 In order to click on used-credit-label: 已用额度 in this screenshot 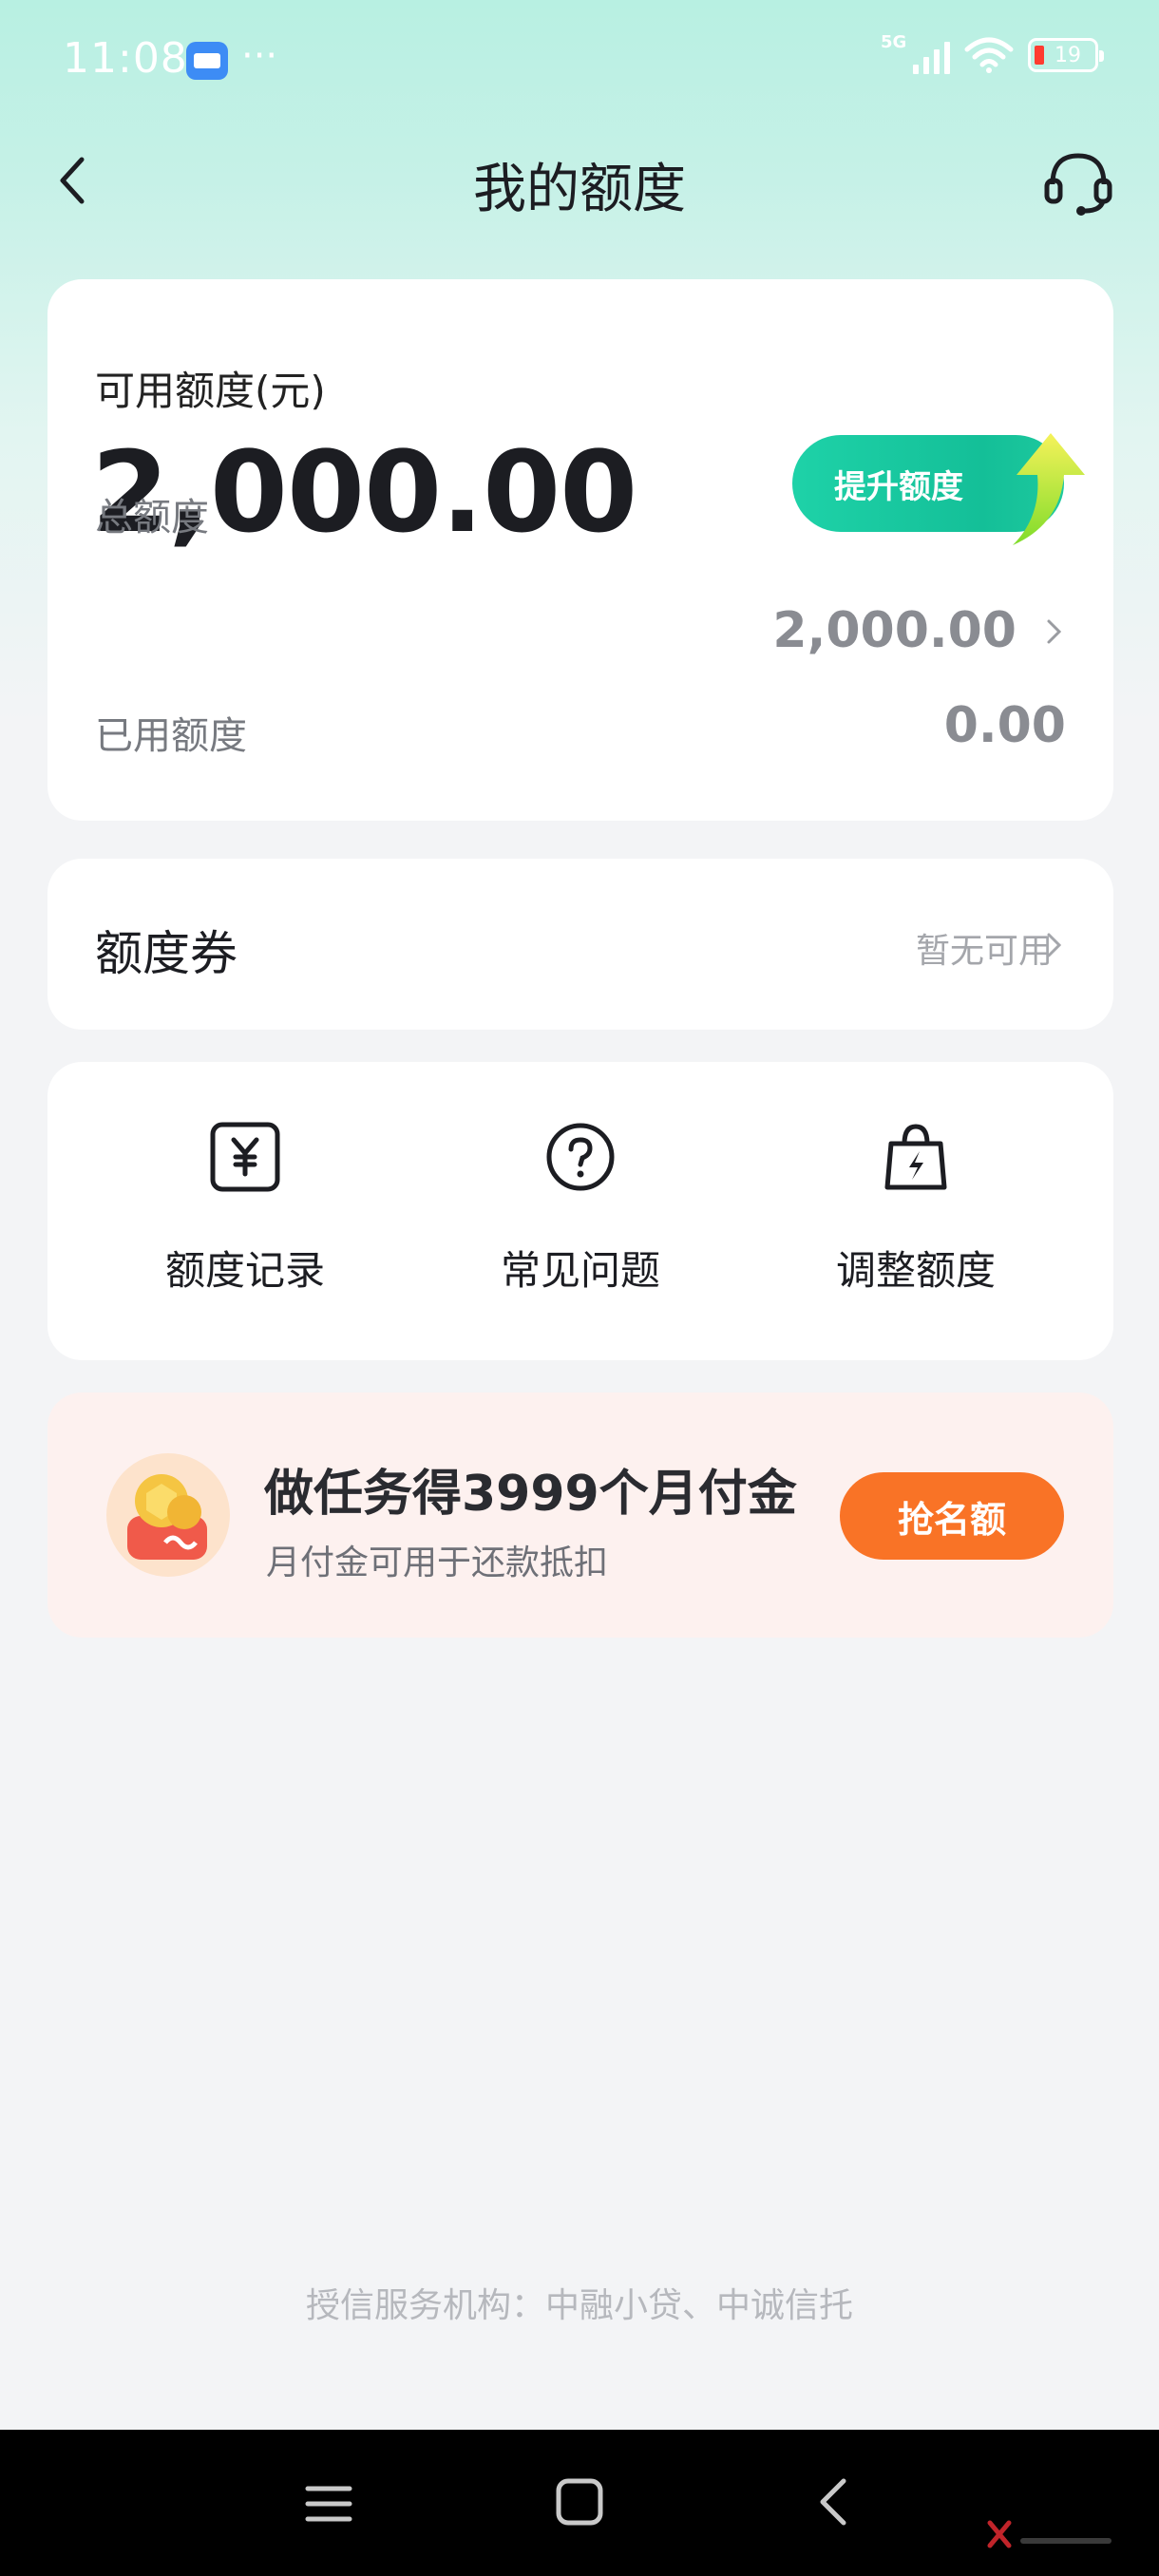, I will do `click(171, 736)`.